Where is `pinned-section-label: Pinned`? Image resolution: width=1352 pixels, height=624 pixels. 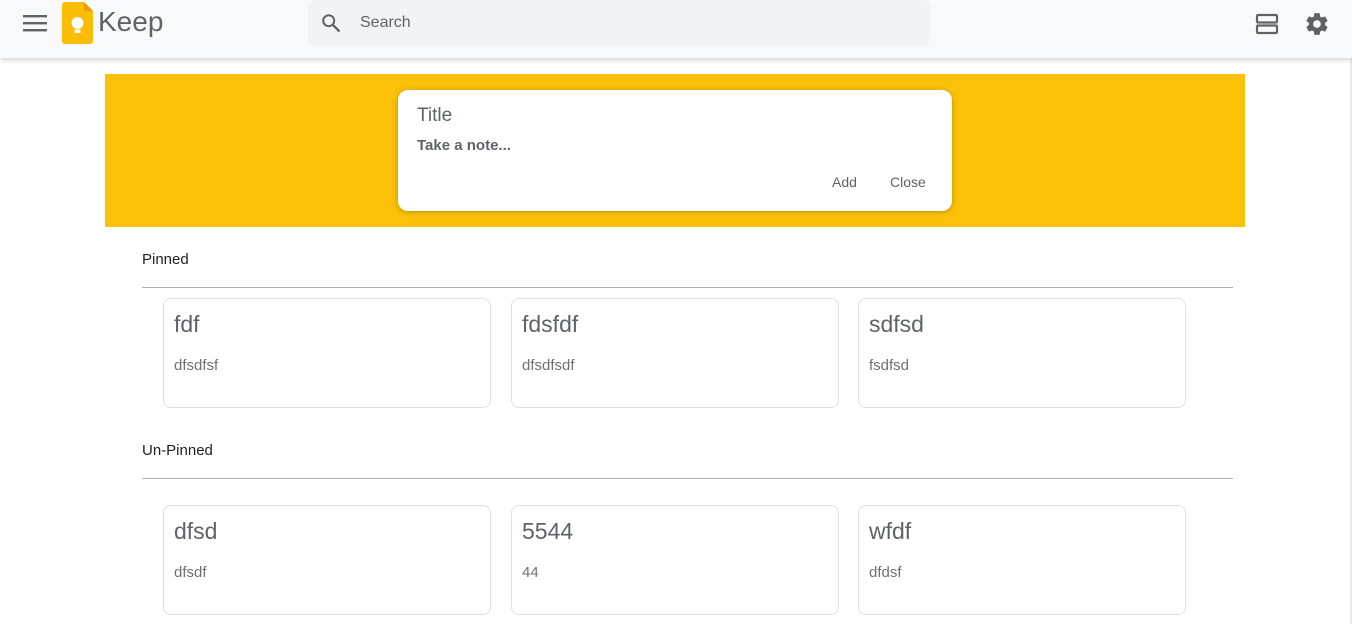
pinned-section-label: Pinned is located at coordinates (165, 259).